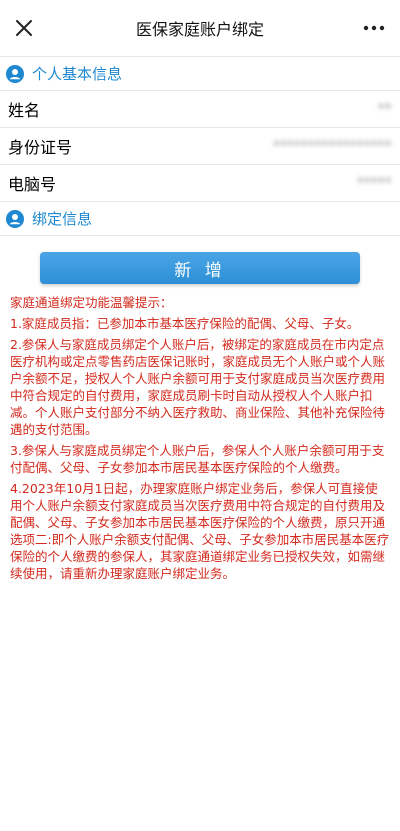  Describe the element at coordinates (374, 28) in the screenshot. I see `more-options-icon` at that location.